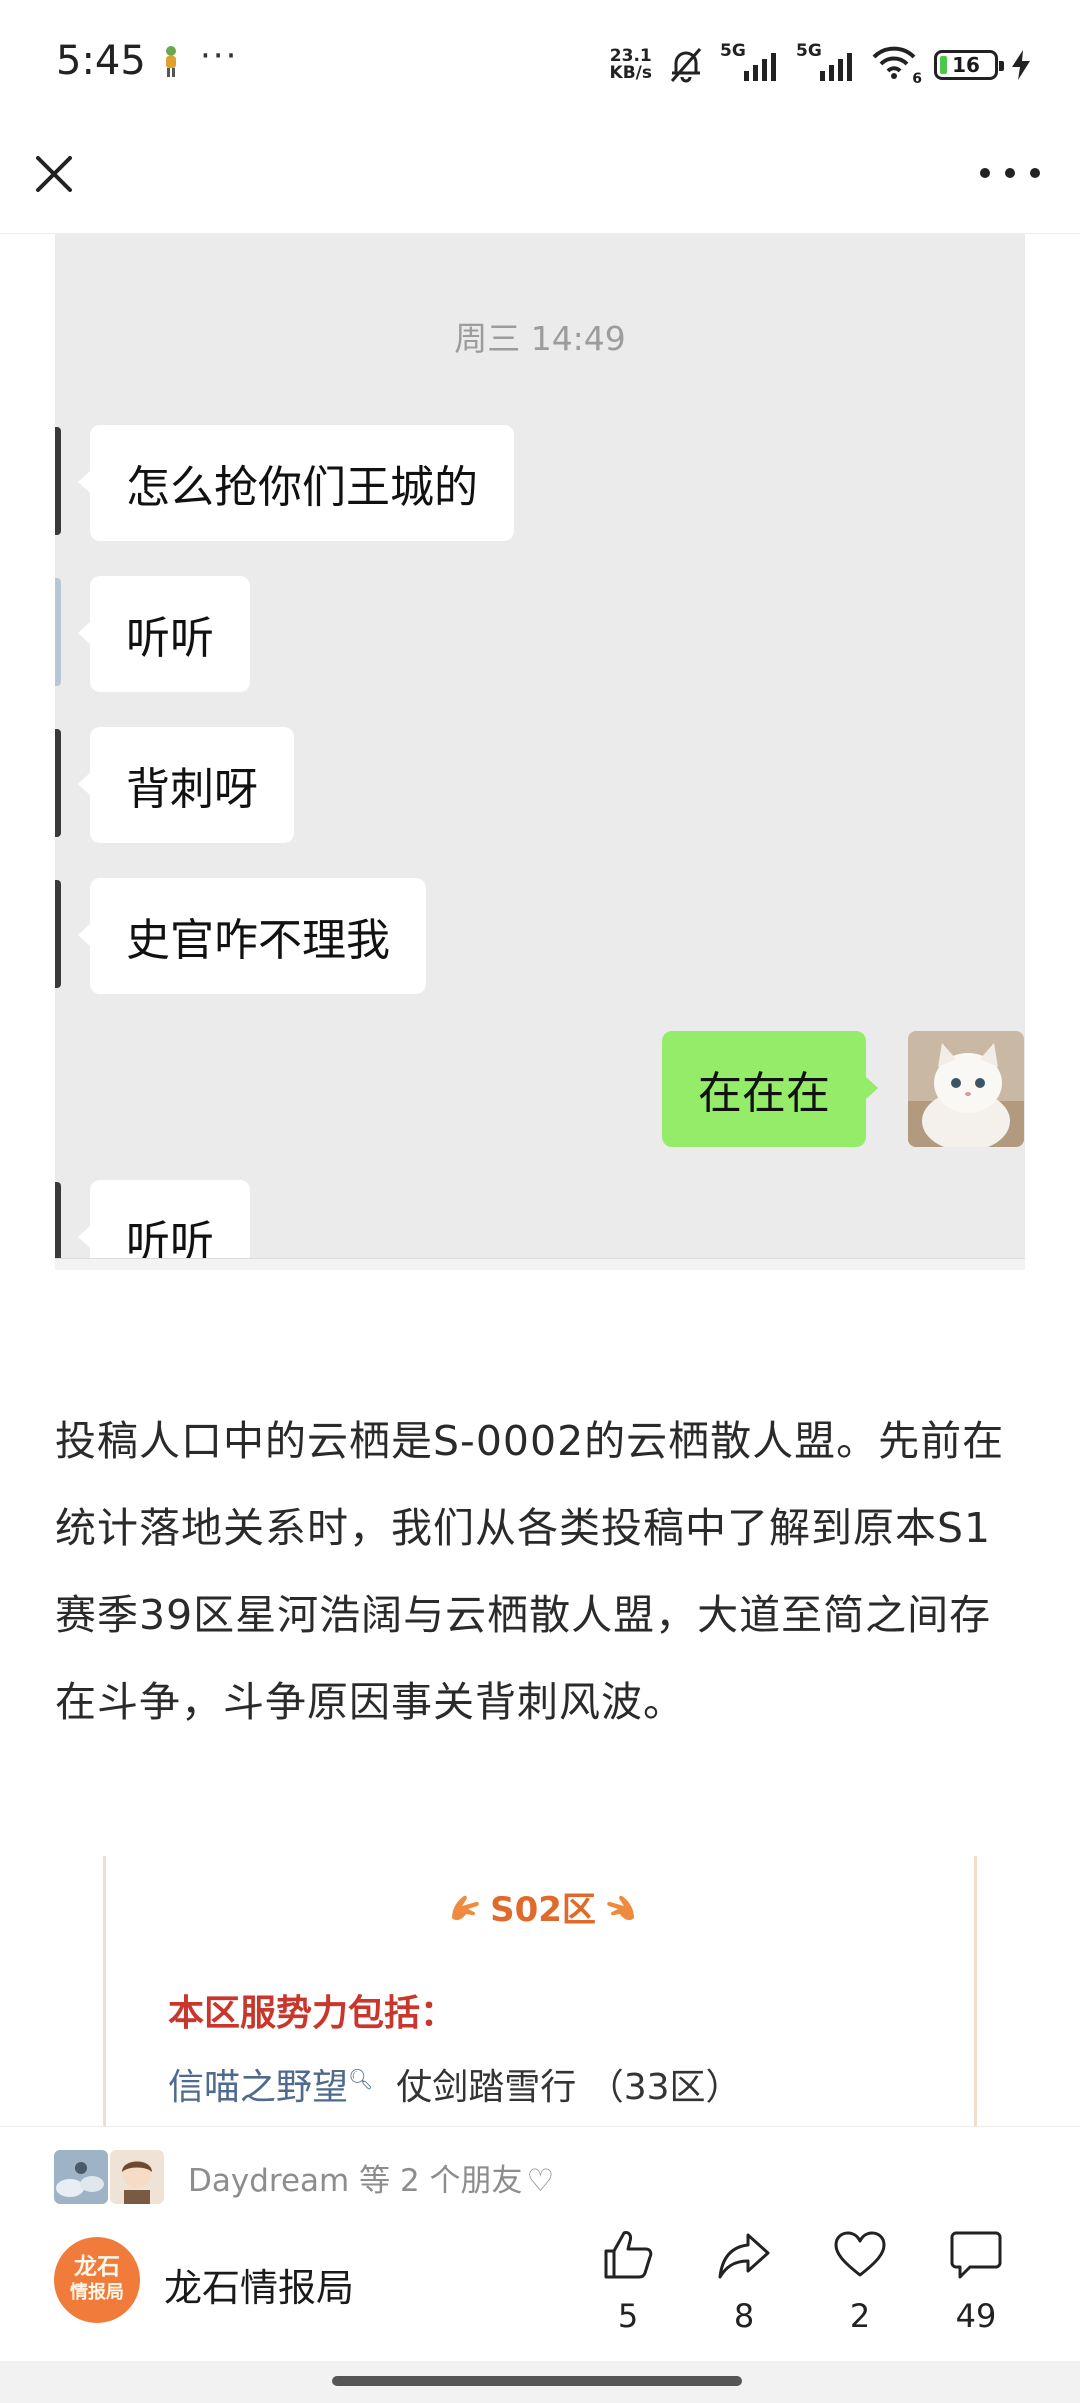 This screenshot has width=1080, height=2403. I want to click on network-speed: 23.1 KB/s, so click(631, 65).